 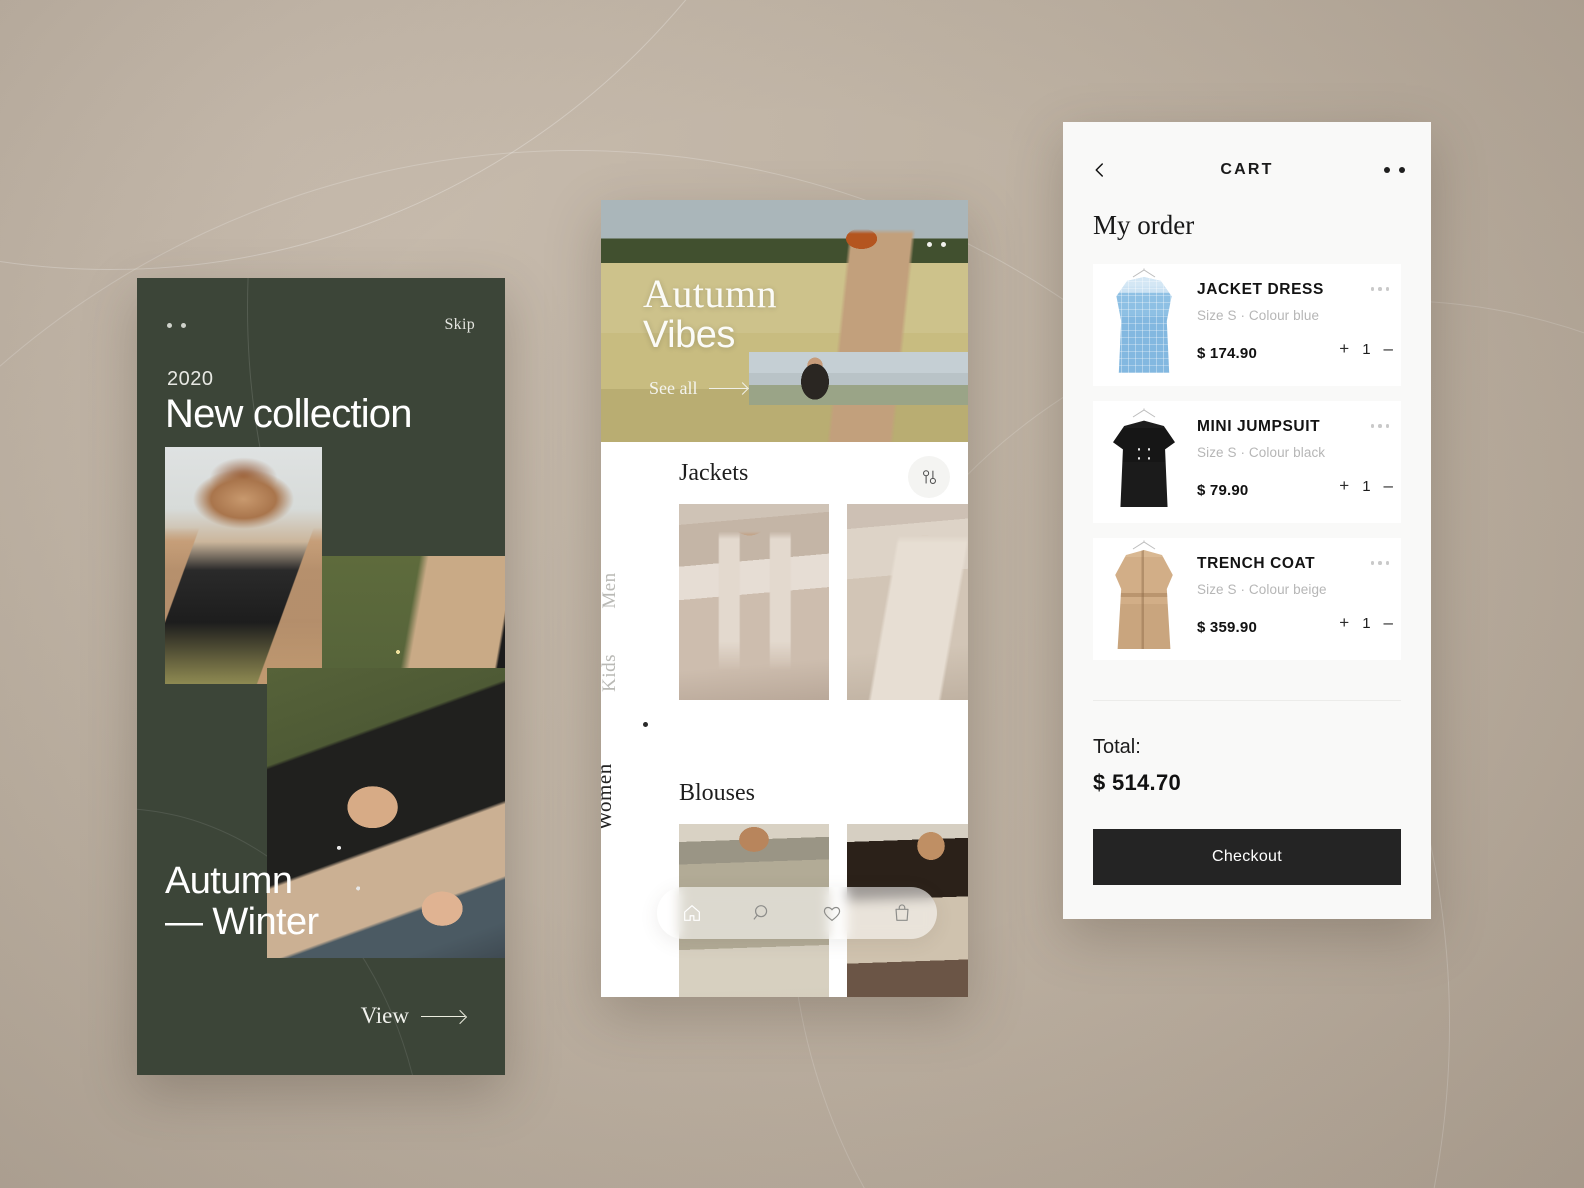 What do you see at coordinates (858, 378) in the screenshot?
I see `hero-inset-photo` at bounding box center [858, 378].